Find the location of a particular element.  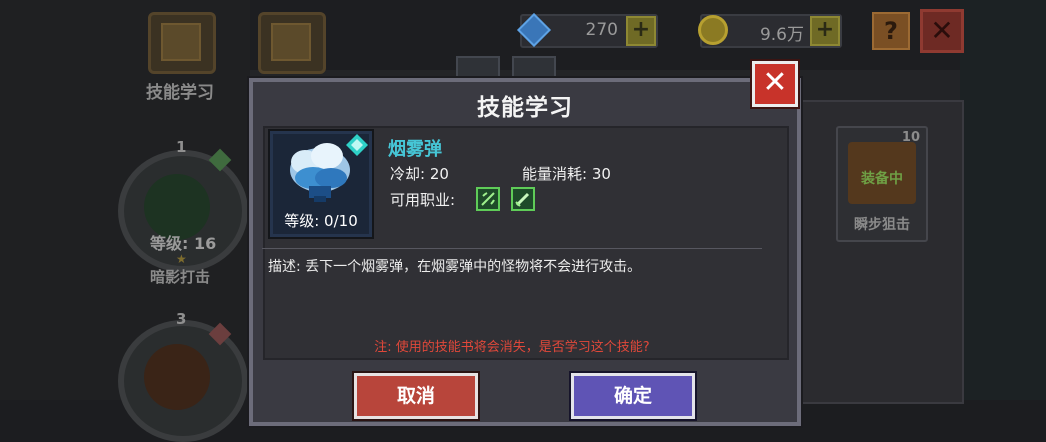

dialog-close-button: ✕ is located at coordinates (775, 84).